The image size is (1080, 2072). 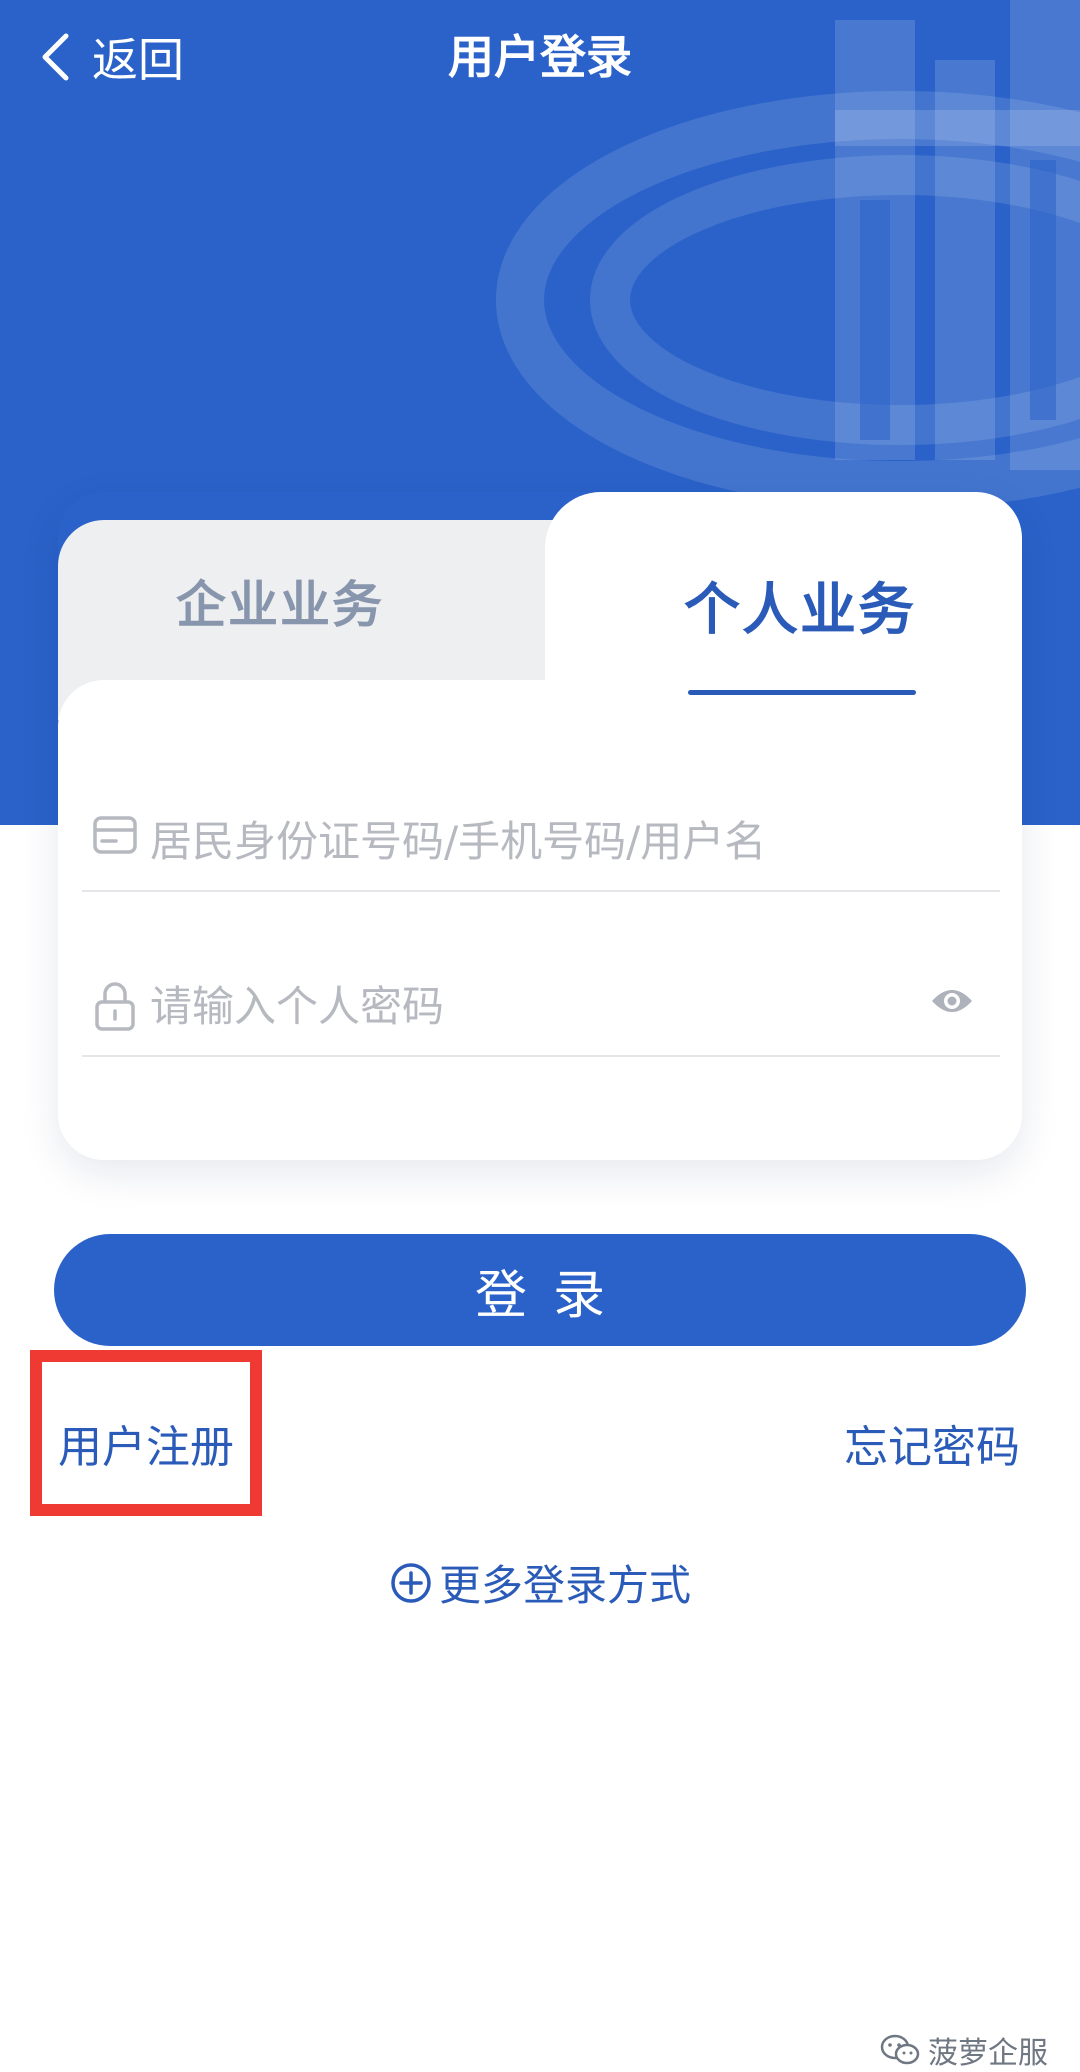 What do you see at coordinates (564, 1585) in the screenshot?
I see `more-login-label: 更多登录方式` at bounding box center [564, 1585].